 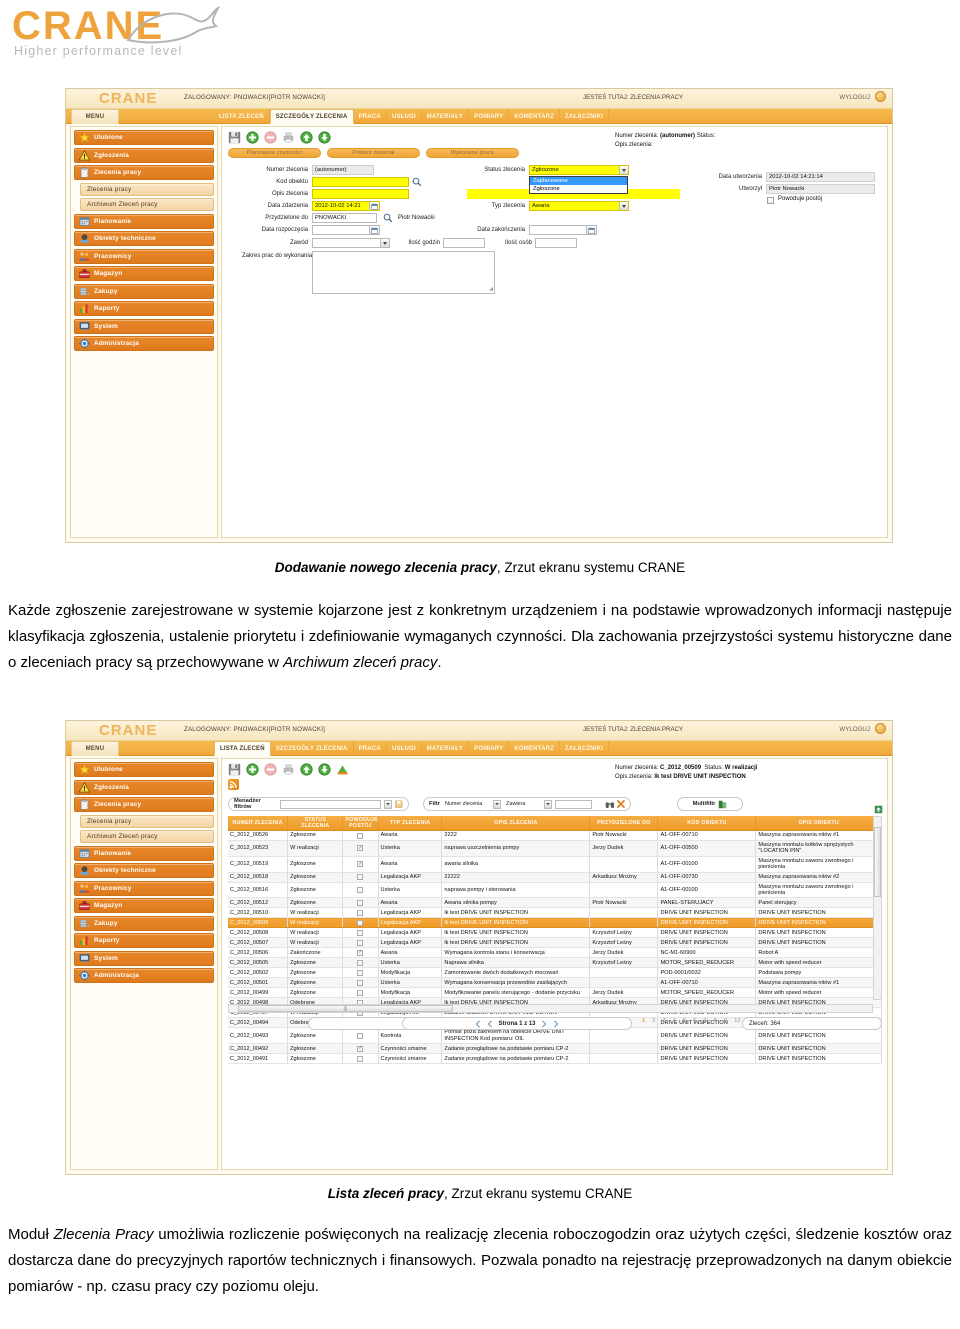 I want to click on scrollbar-thumb-vertical, so click(x=877, y=862).